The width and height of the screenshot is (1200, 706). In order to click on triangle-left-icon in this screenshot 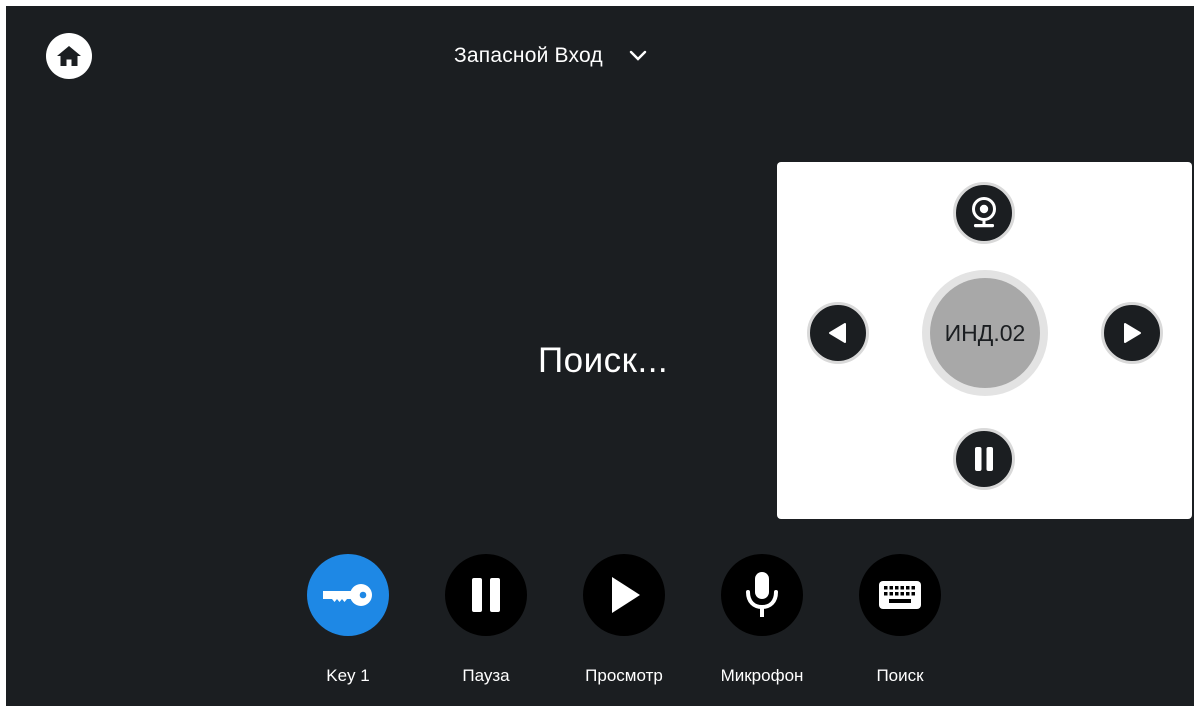, I will do `click(837, 333)`.